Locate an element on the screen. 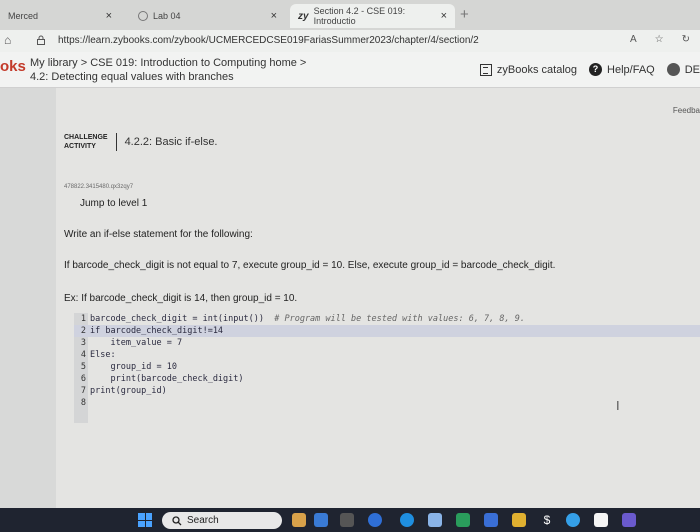  edge-icon is located at coordinates (407, 520).